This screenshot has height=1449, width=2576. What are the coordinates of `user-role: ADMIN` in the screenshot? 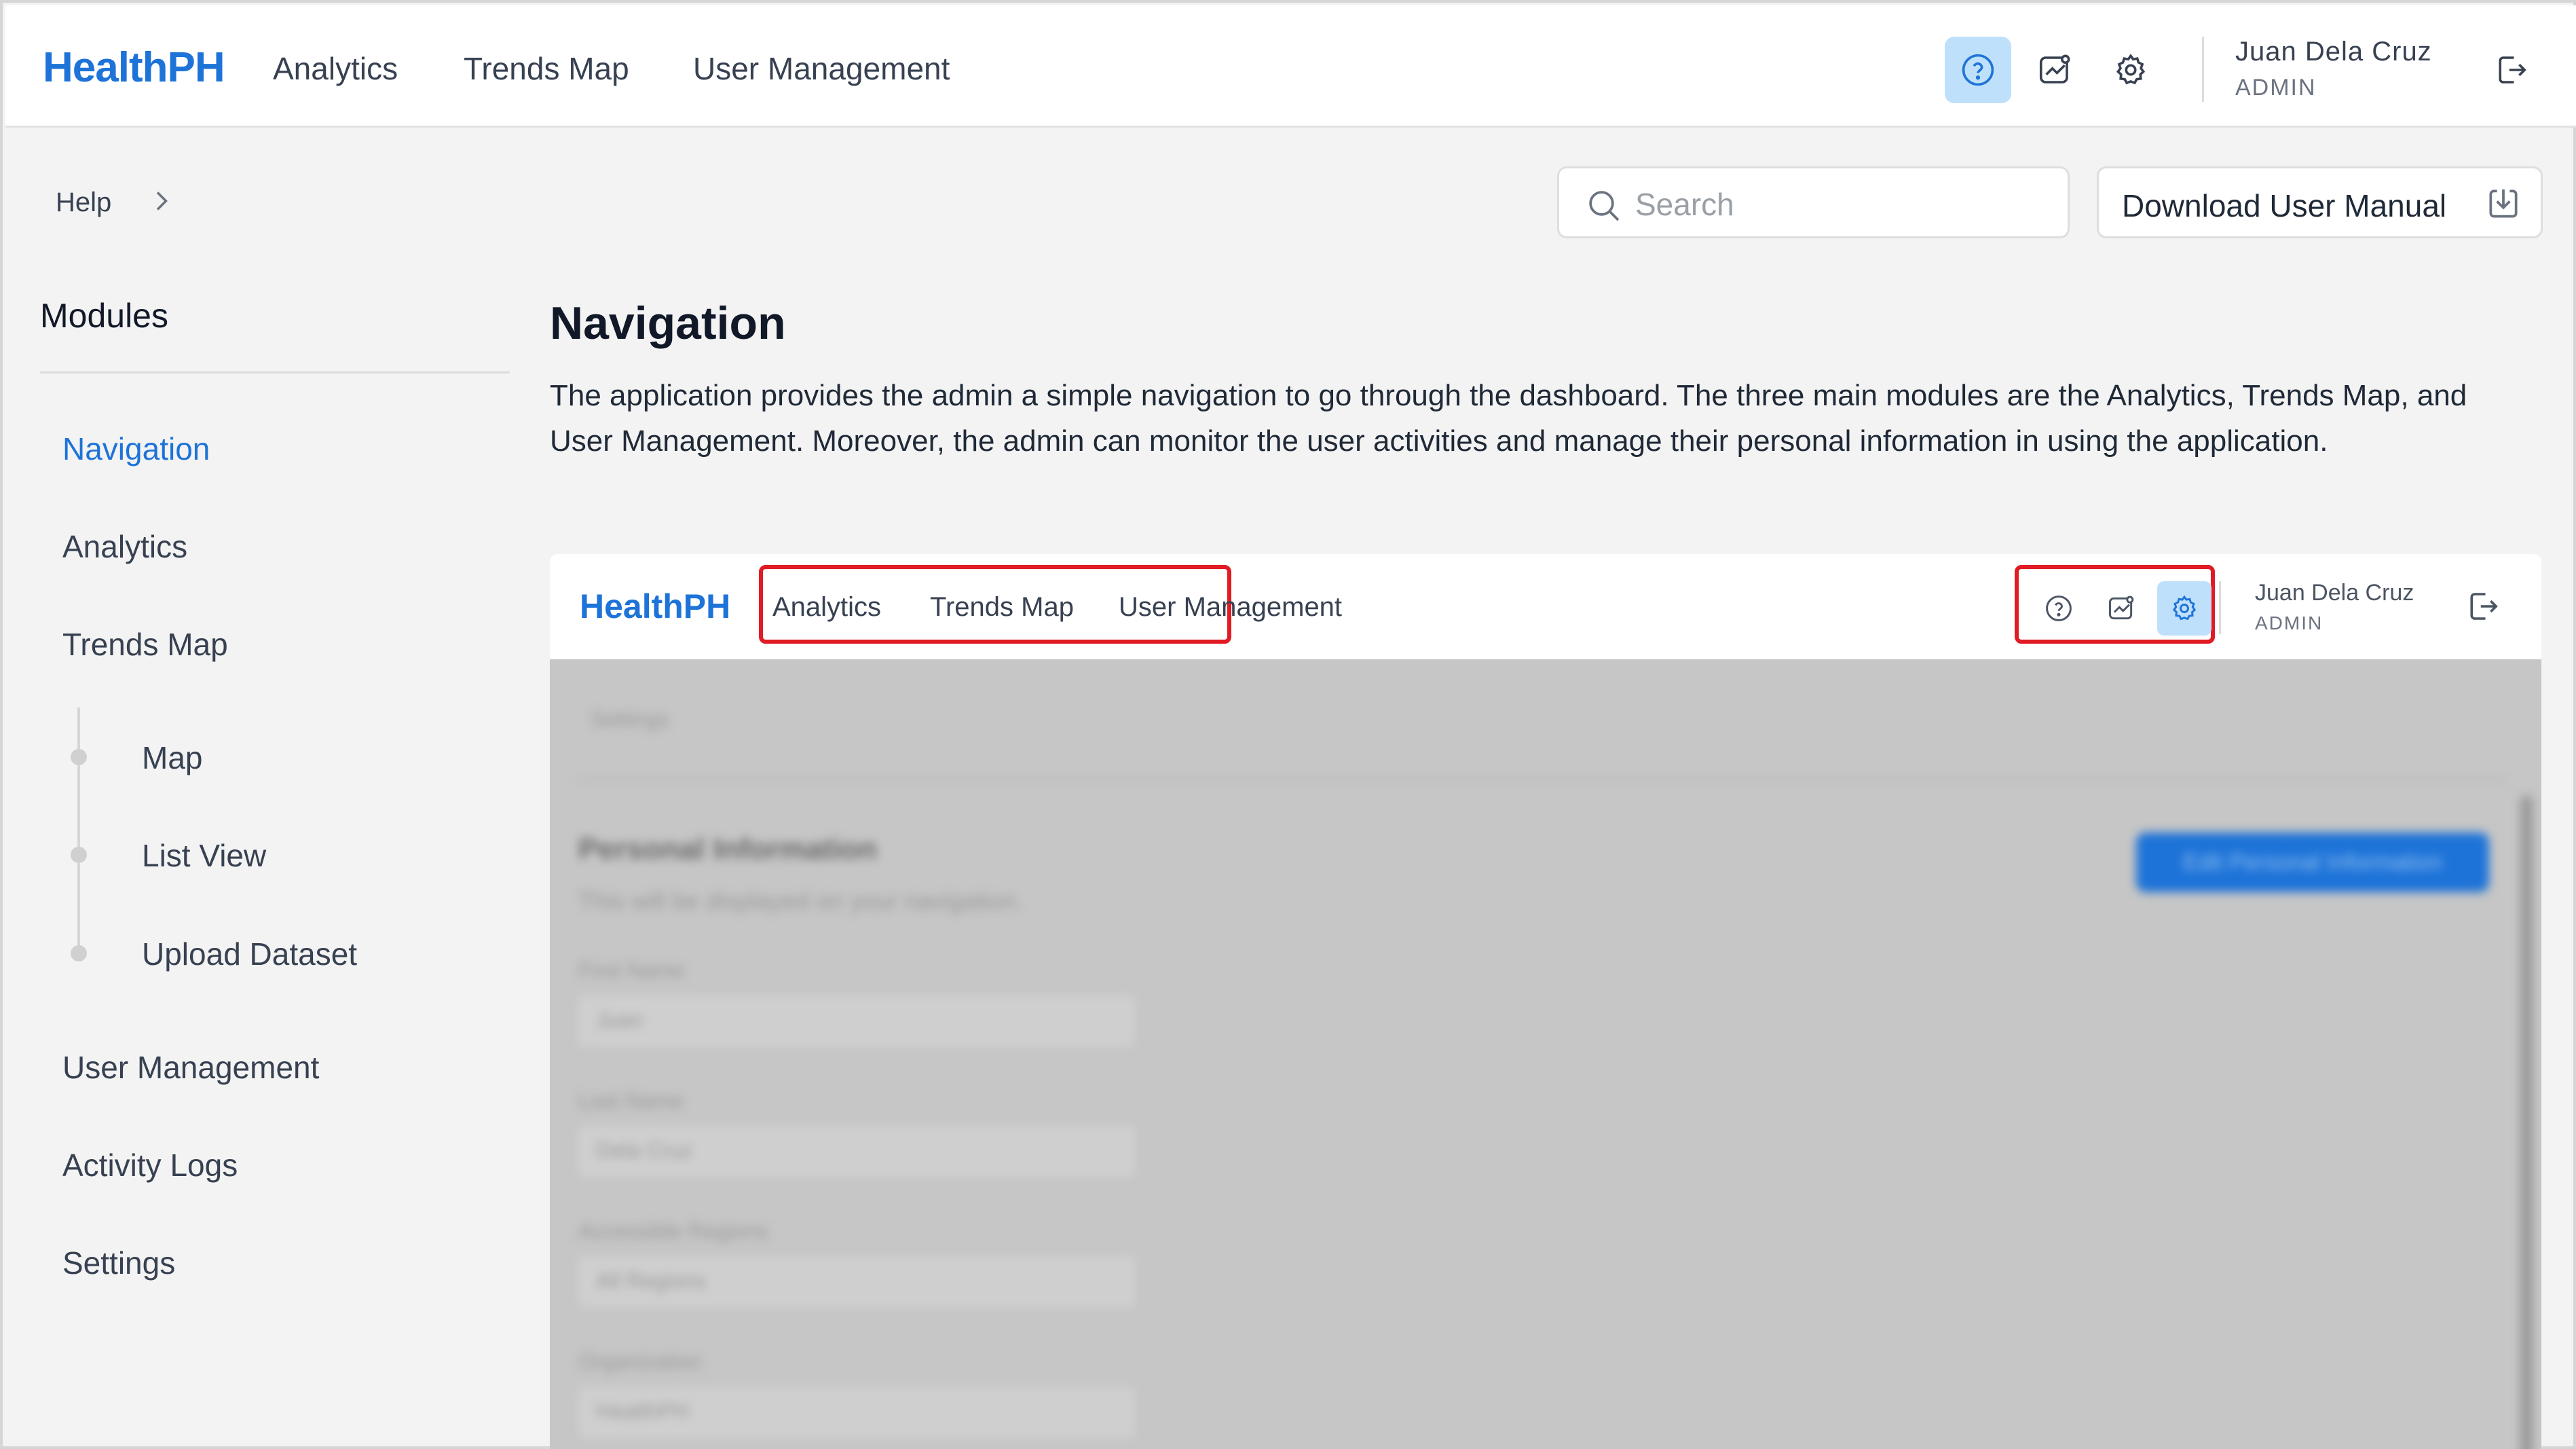 It's located at (2276, 87).